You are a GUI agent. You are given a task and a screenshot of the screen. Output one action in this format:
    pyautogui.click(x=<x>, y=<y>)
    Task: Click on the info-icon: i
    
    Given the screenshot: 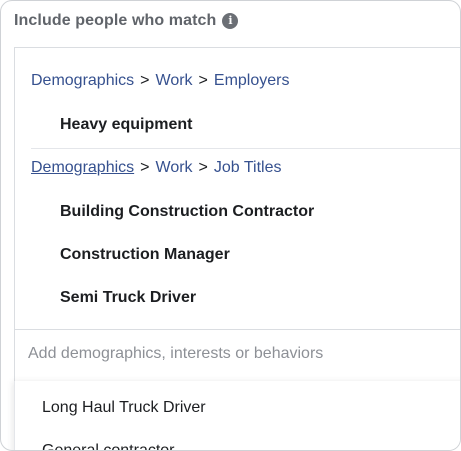 What is the action you would take?
    pyautogui.click(x=230, y=21)
    